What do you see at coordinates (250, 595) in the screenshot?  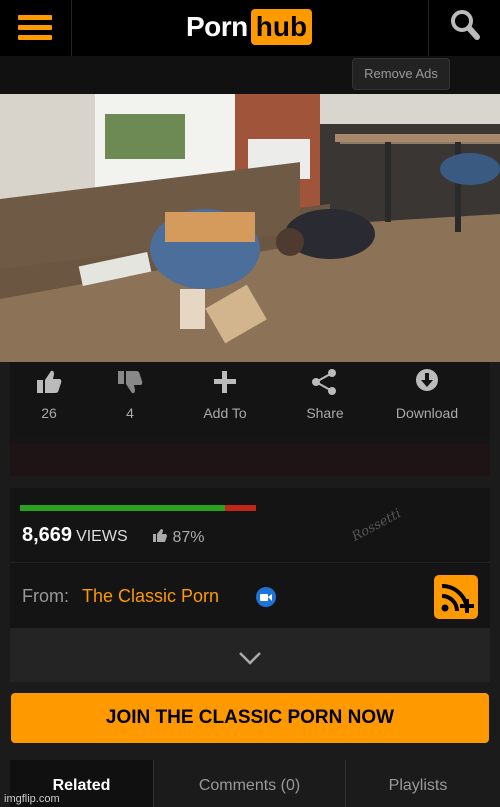 I see `channel-row: From: The Classic Porn` at bounding box center [250, 595].